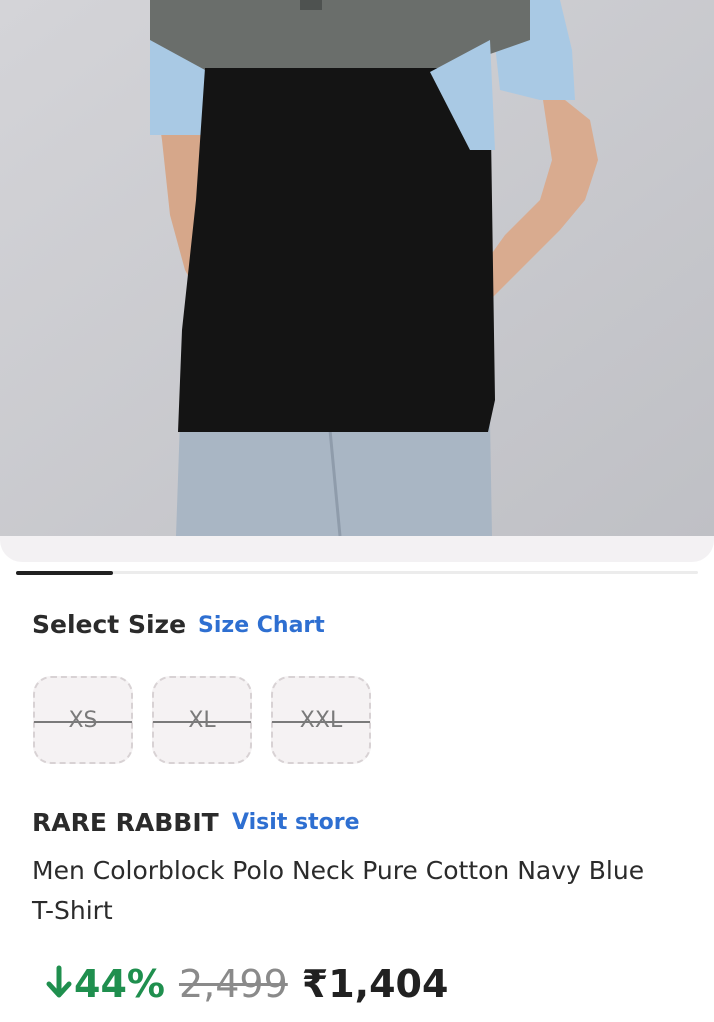 The width and height of the screenshot is (714, 1022). I want to click on visit-store-link: Visit store, so click(296, 822).